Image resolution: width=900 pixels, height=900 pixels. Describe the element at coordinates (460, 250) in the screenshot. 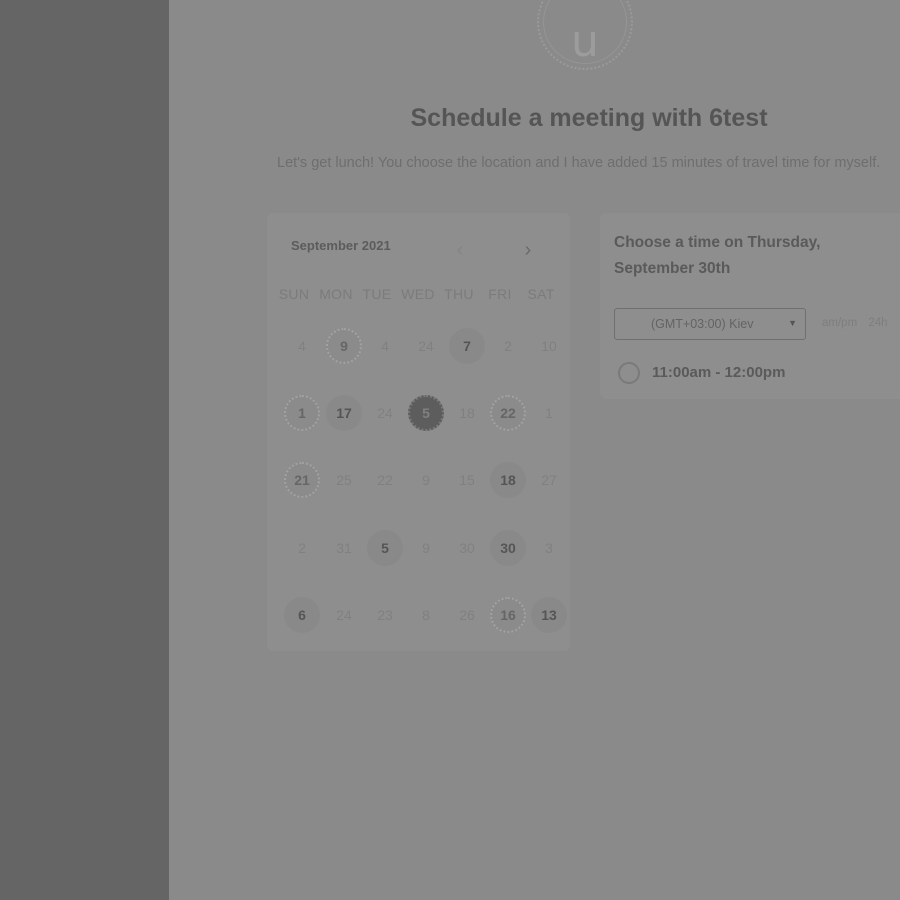

I see `chevron-left-icon: ‹` at that location.